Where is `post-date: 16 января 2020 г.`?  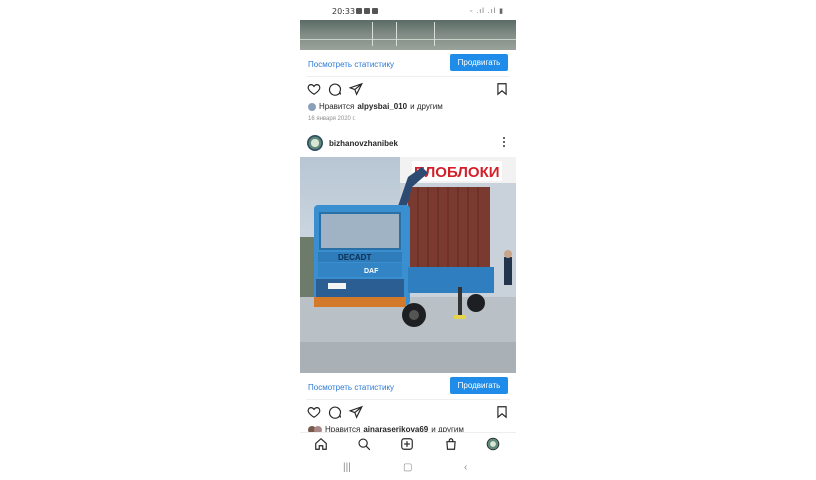
post-date: 16 января 2020 г. is located at coordinates (332, 119).